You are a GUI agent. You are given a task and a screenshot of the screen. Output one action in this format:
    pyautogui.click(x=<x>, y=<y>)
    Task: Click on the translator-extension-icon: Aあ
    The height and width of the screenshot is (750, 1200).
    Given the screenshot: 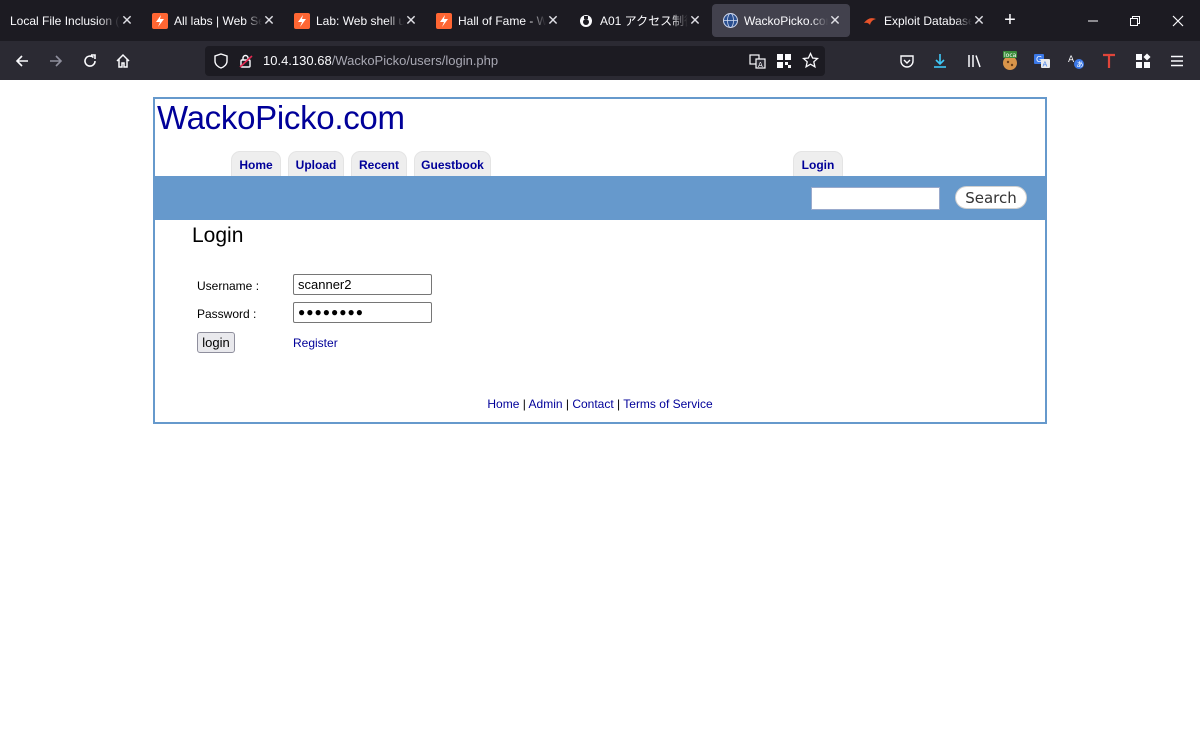 What is the action you would take?
    pyautogui.click(x=1076, y=61)
    